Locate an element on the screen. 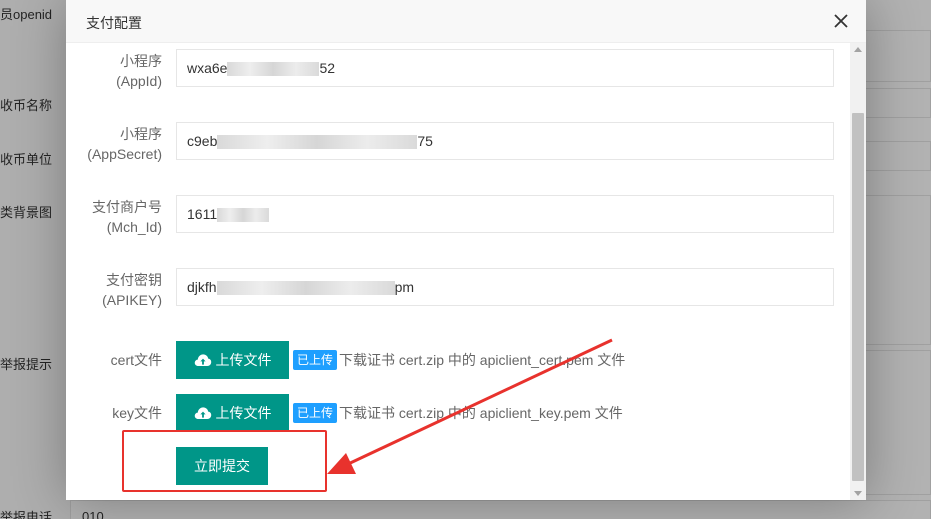 The width and height of the screenshot is (931, 519). field-label: 支付密钥 (APIKEY) is located at coordinates (132, 290).